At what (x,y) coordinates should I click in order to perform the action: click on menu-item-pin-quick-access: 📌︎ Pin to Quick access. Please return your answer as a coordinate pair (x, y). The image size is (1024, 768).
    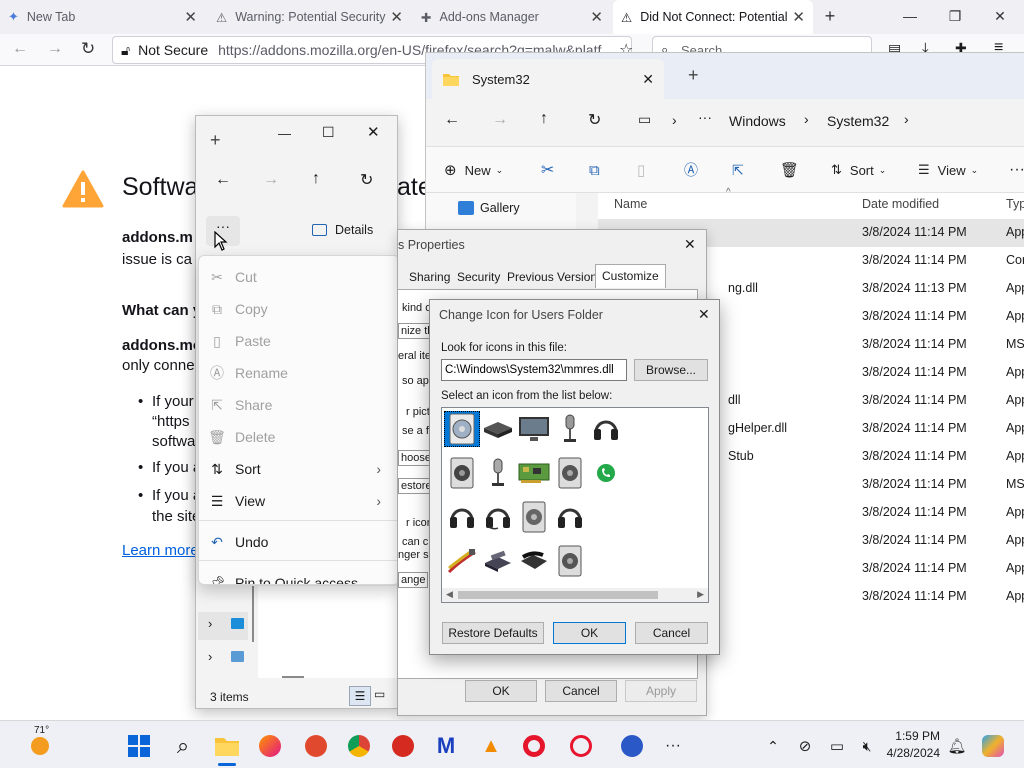
    Looking at the image, I should click on (299, 576).